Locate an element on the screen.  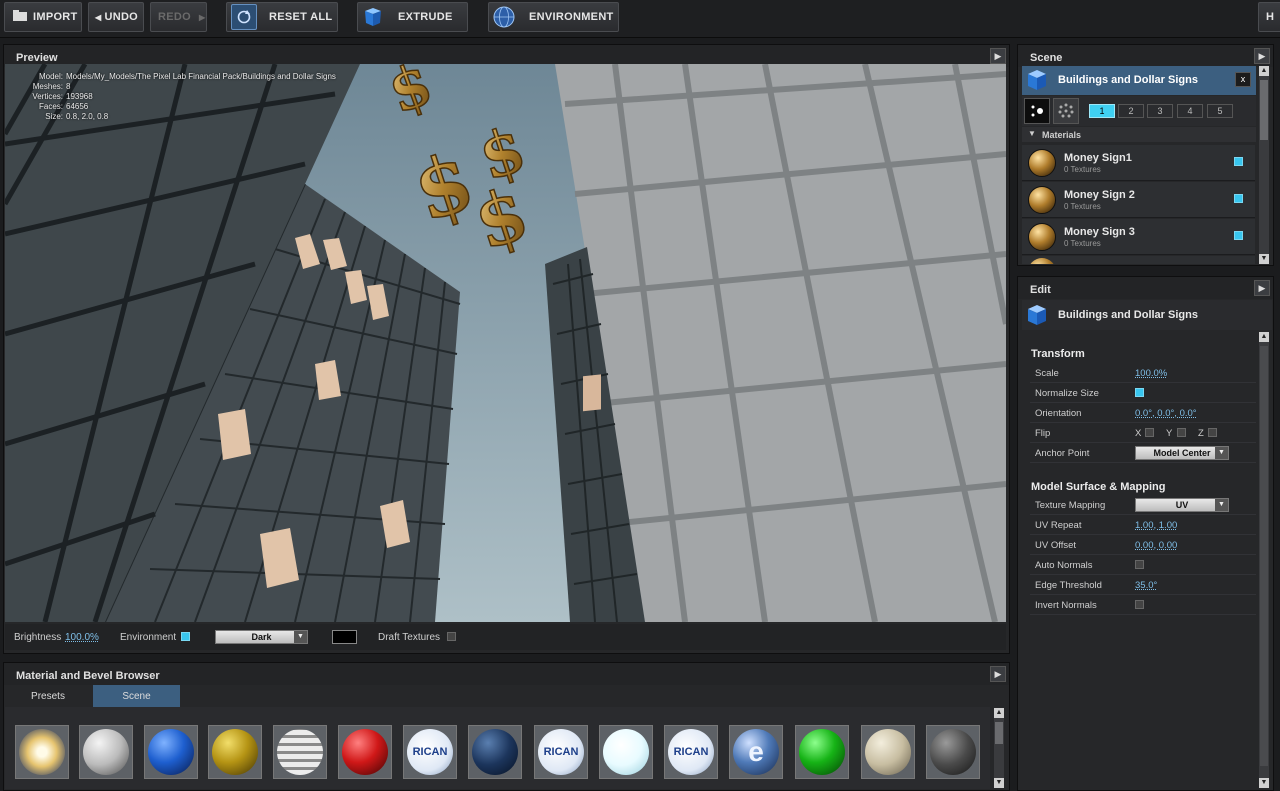
flip-y-label: Y is located at coordinates (1169, 433).